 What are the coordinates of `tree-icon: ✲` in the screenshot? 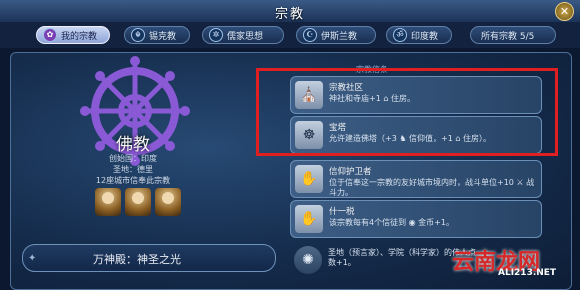 It's located at (216, 35).